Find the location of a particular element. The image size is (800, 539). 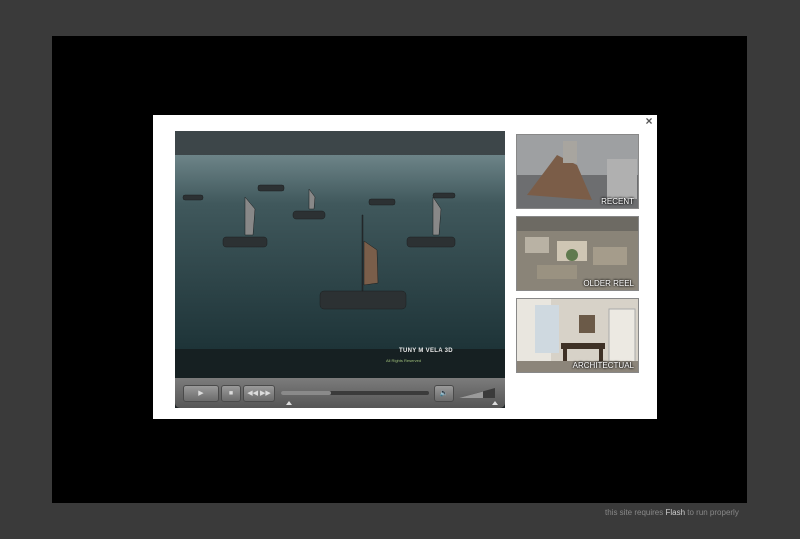

play-button: ▶ is located at coordinates (201, 393).